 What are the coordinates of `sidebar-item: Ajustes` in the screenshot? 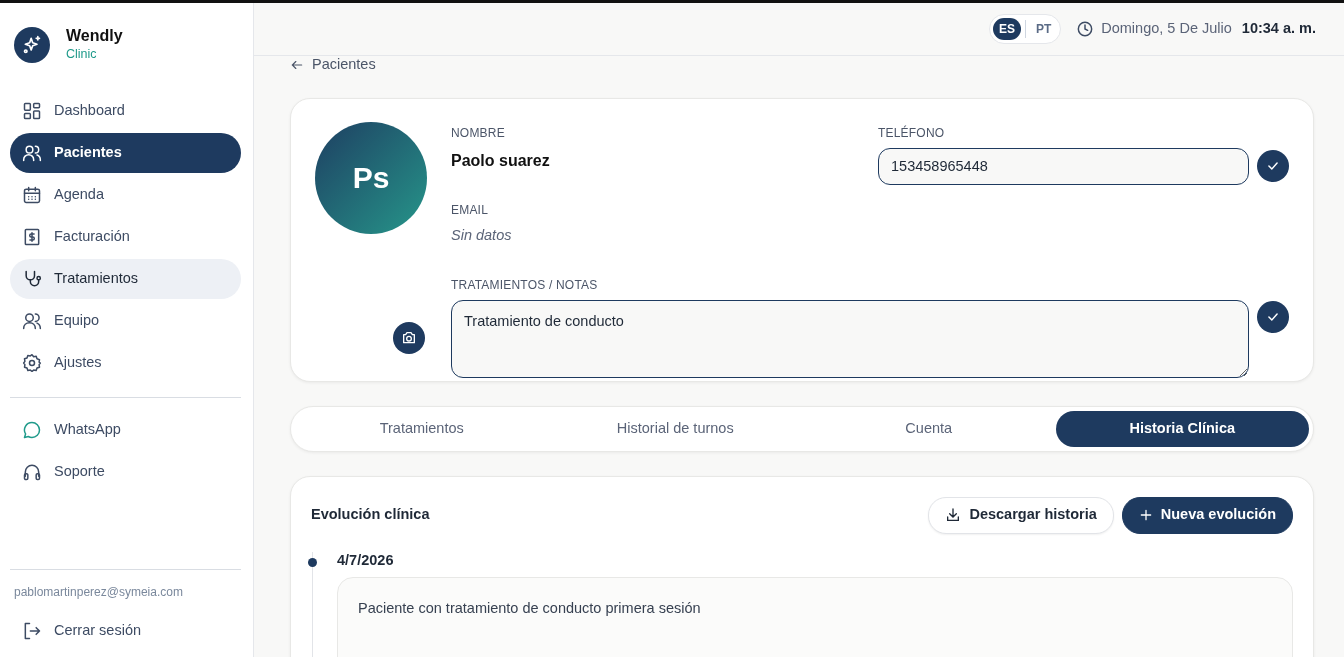 It's located at (125, 362).